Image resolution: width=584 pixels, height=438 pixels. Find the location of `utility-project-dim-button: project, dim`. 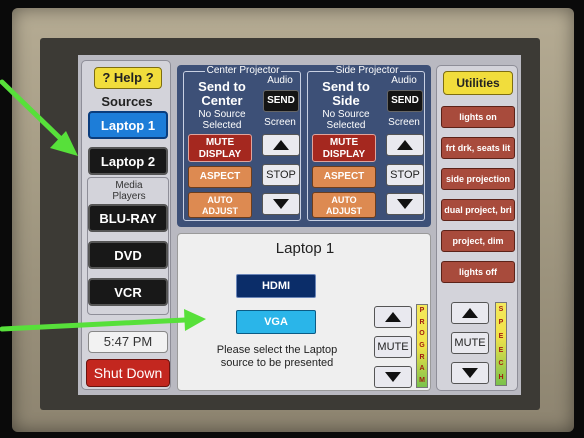

utility-project-dim-button: project, dim is located at coordinates (478, 241).